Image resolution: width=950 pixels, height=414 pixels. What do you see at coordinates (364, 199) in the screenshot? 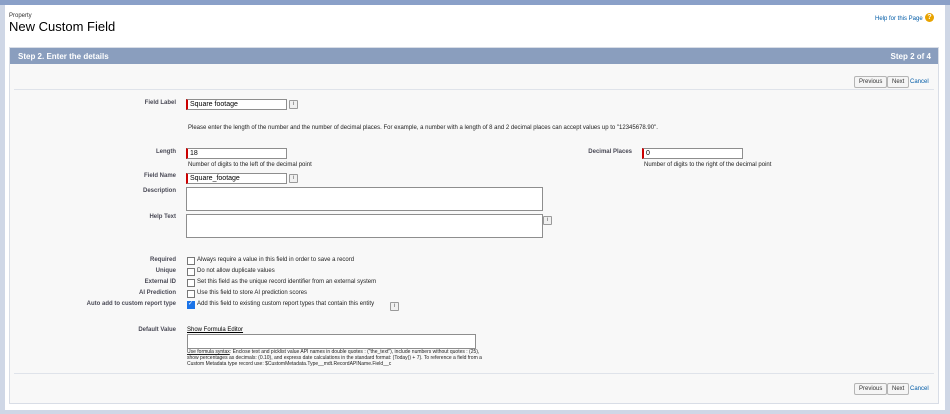
I see `description-textarea` at bounding box center [364, 199].